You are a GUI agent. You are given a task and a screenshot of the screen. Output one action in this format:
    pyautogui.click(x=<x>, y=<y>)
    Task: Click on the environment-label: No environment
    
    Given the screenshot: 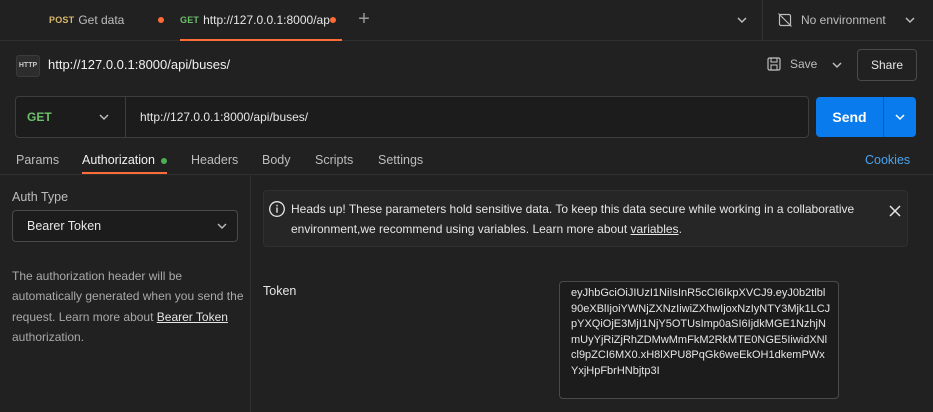 What is the action you would take?
    pyautogui.click(x=843, y=20)
    